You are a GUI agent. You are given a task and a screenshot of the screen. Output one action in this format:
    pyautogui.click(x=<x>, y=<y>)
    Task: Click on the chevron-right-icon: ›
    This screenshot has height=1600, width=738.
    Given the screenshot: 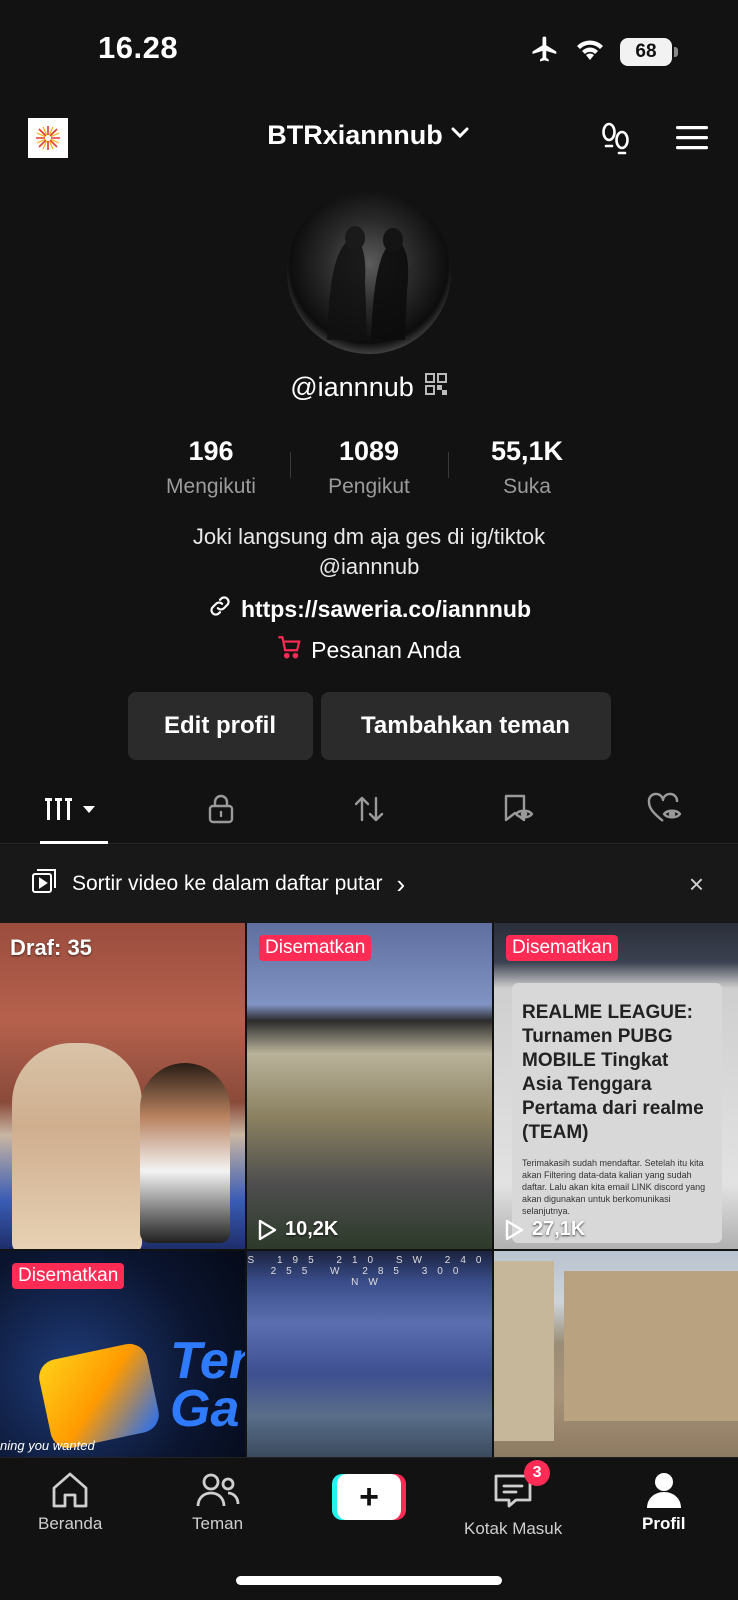 What is the action you would take?
    pyautogui.click(x=401, y=883)
    